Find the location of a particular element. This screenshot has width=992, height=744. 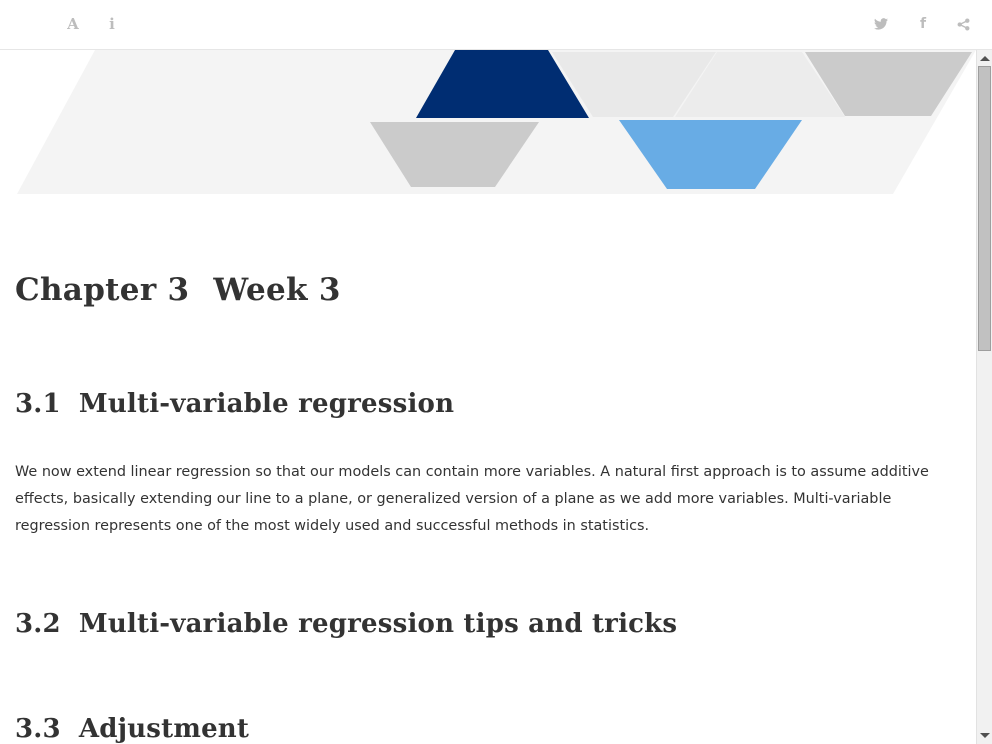

scroll-down-arrow-icon is located at coordinates (985, 735).